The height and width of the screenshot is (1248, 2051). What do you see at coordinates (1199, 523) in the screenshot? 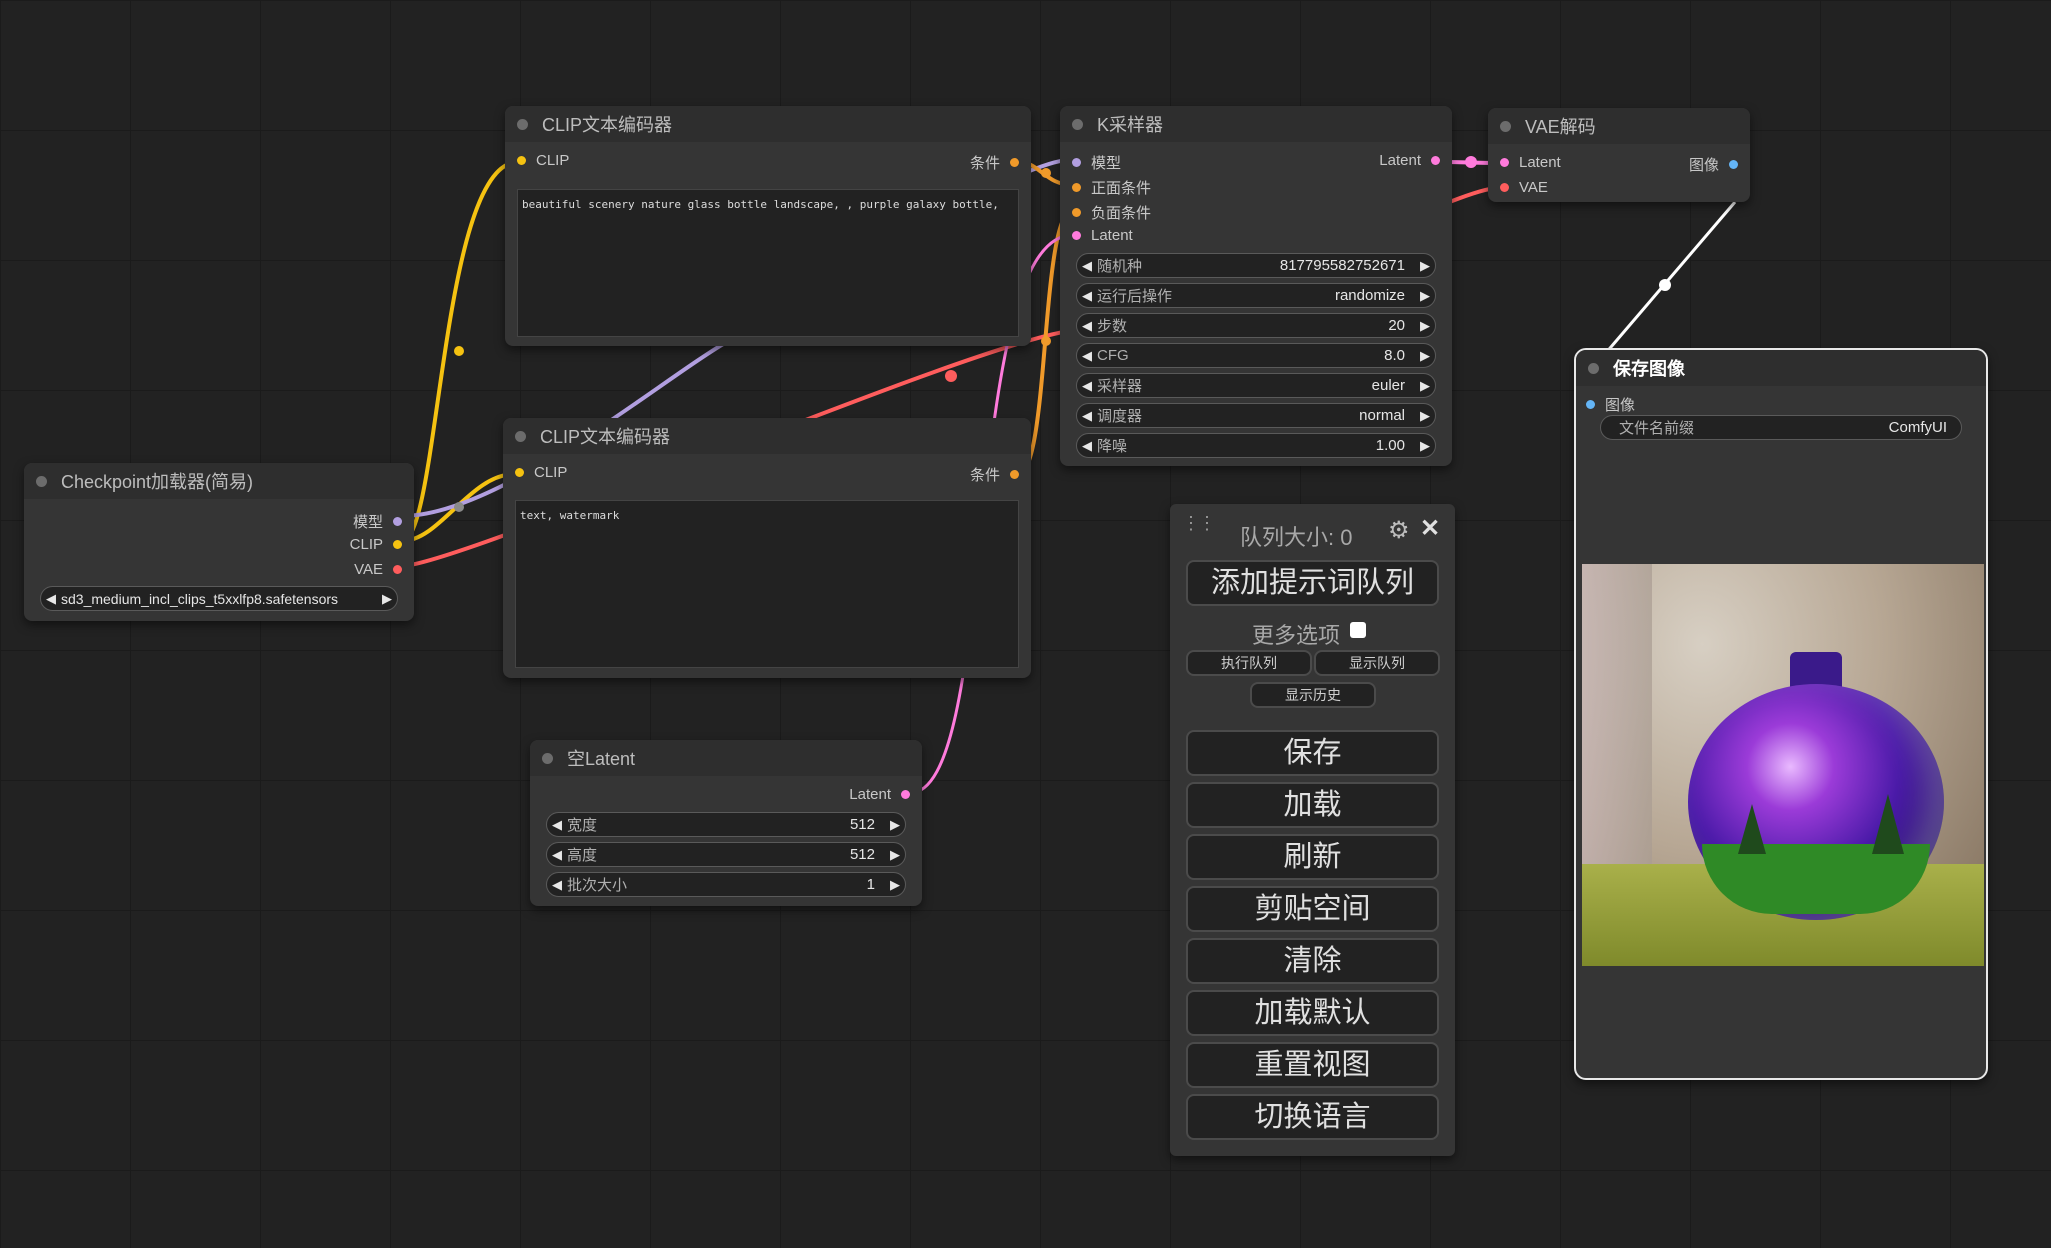
I see `drag-handle-icon: ⋮⋮` at bounding box center [1199, 523].